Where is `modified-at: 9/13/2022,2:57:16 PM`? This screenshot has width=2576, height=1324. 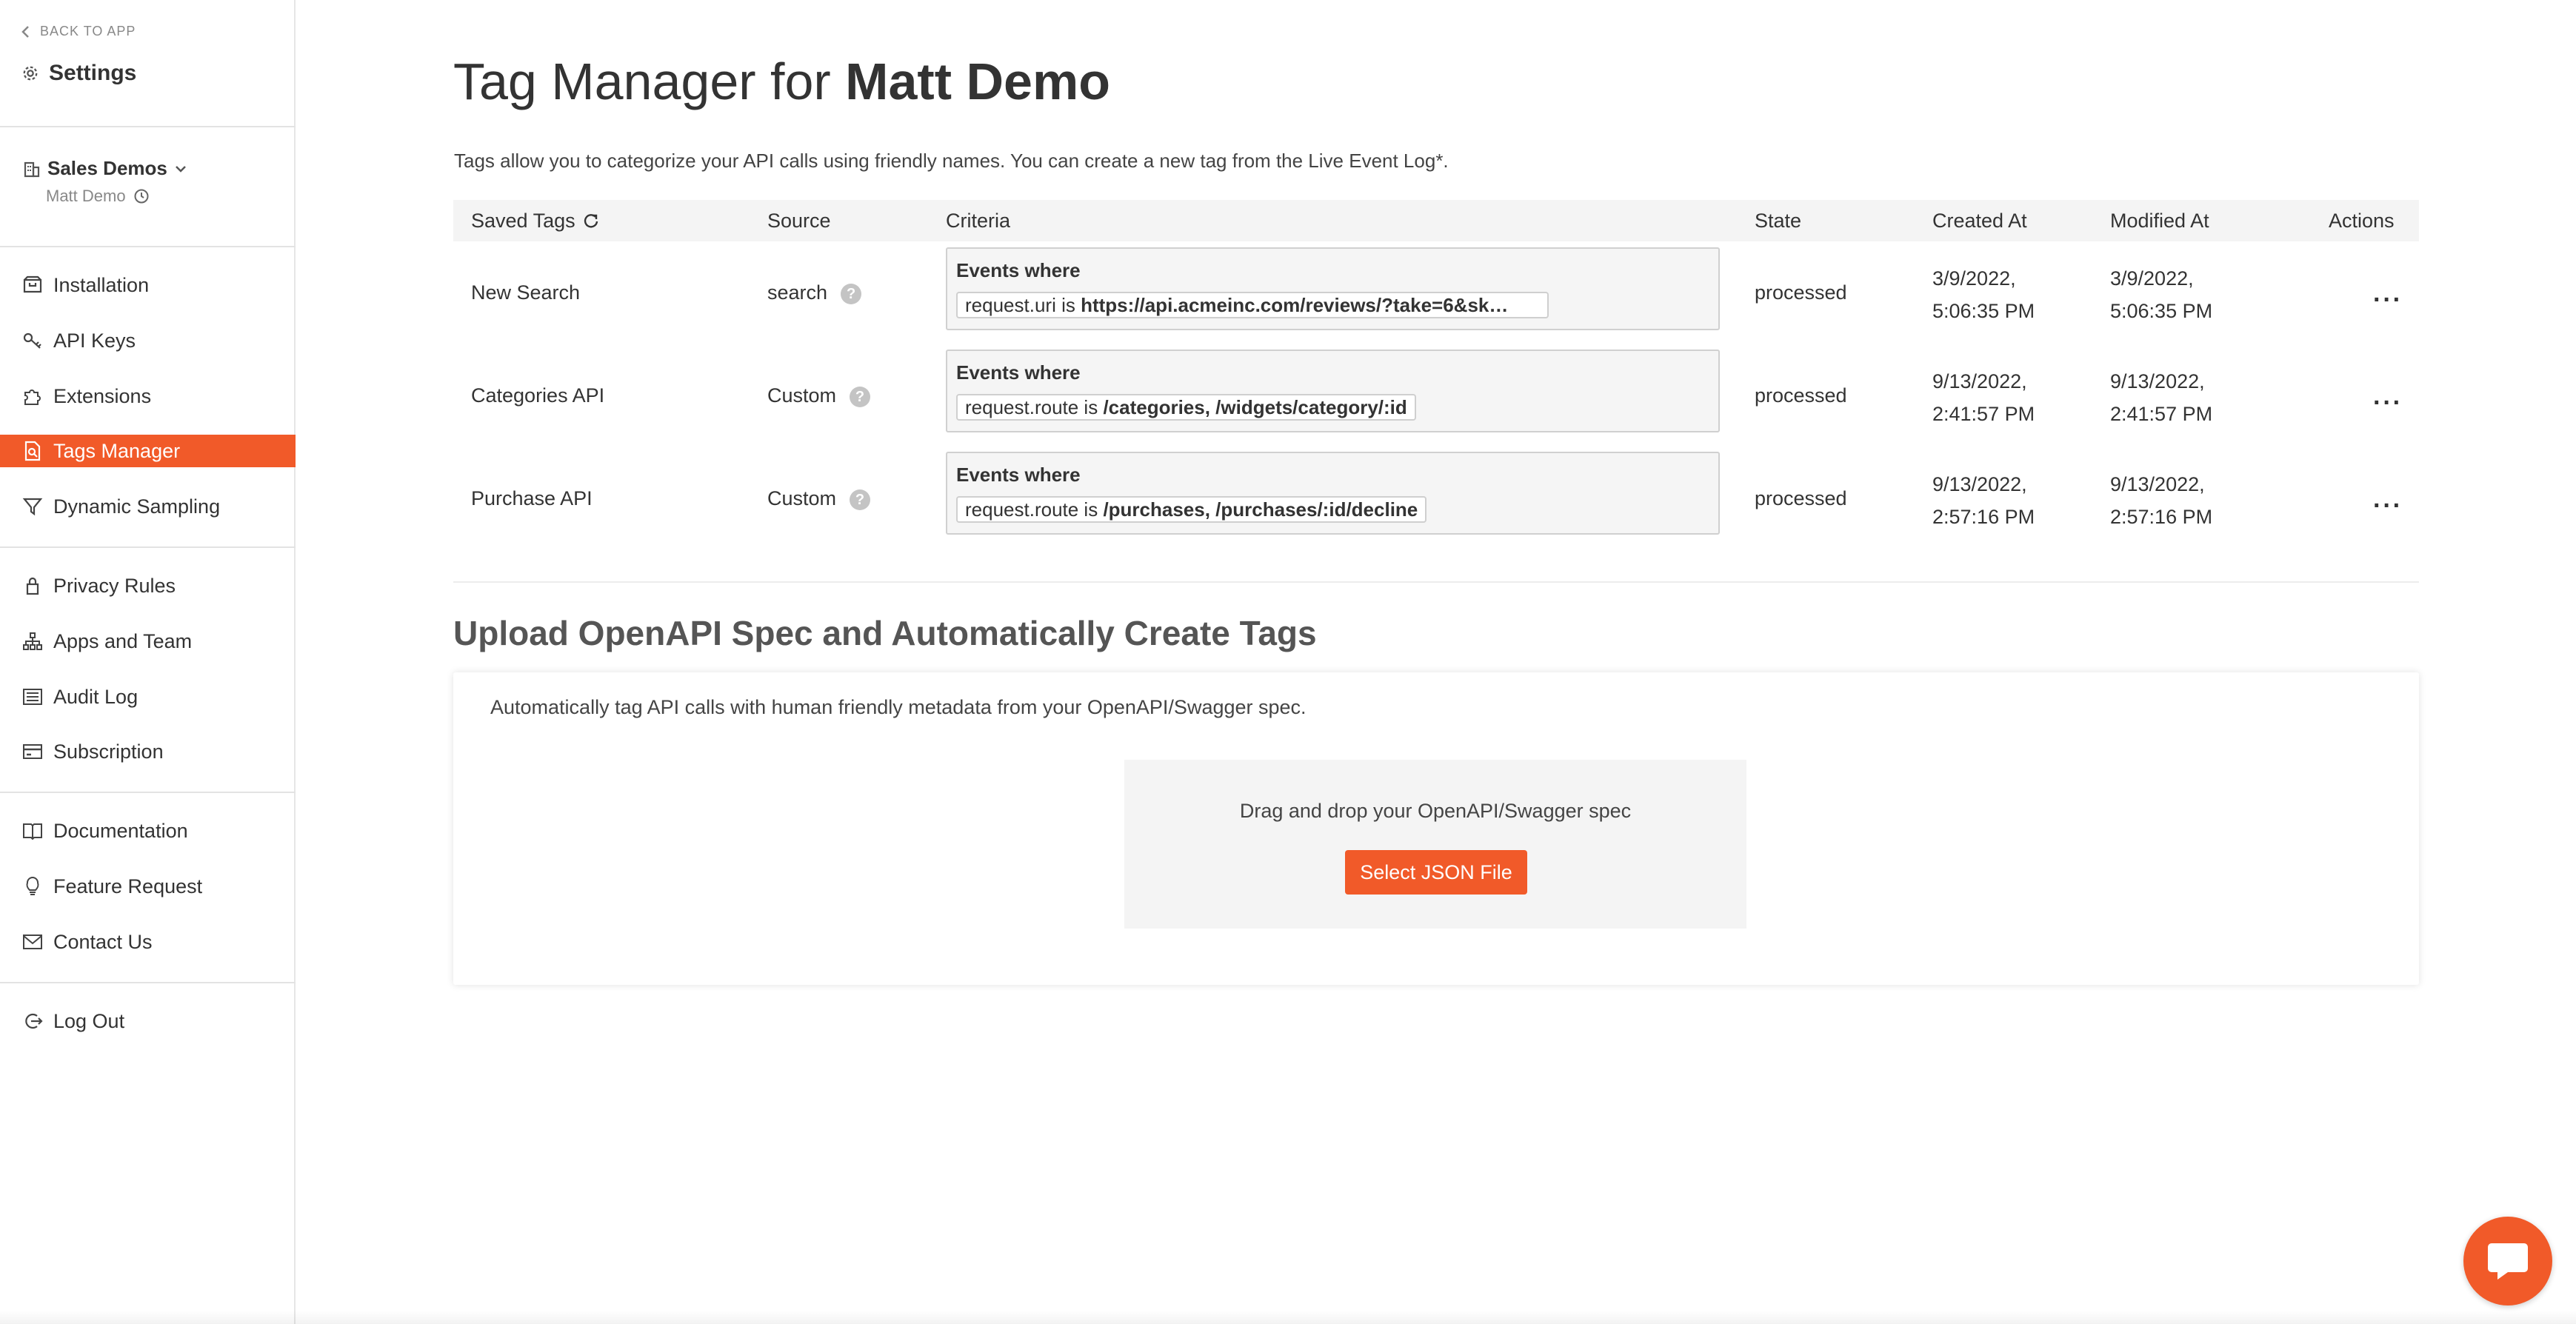
modified-at: 9/13/2022,2:57:16 PM is located at coordinates (2161, 500).